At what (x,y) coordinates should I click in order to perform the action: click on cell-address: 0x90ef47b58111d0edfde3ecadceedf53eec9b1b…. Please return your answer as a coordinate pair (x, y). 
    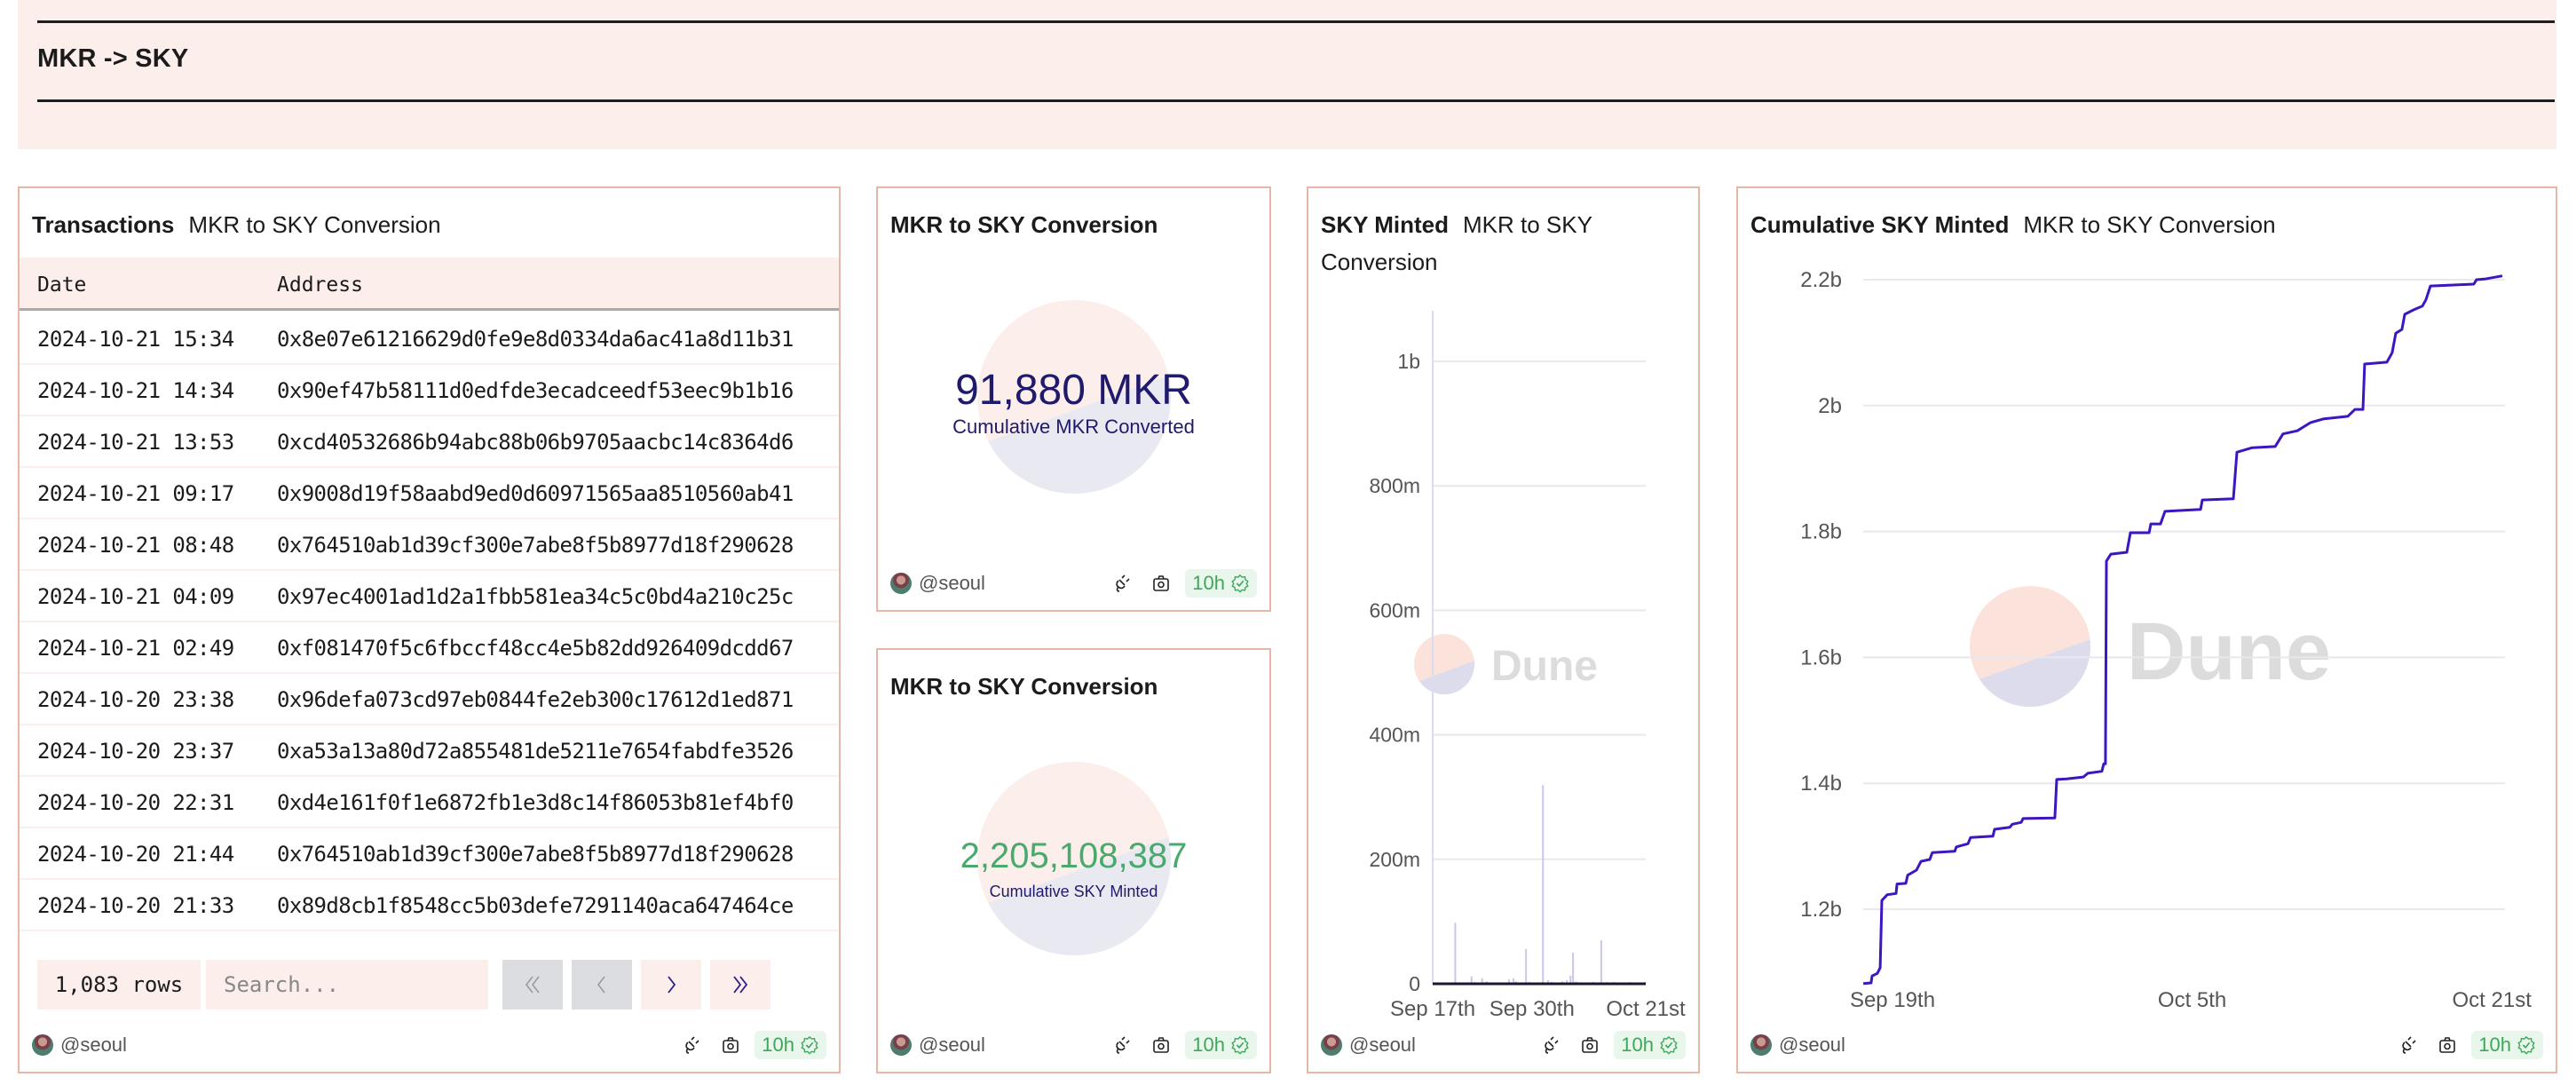
    Looking at the image, I should click on (535, 391).